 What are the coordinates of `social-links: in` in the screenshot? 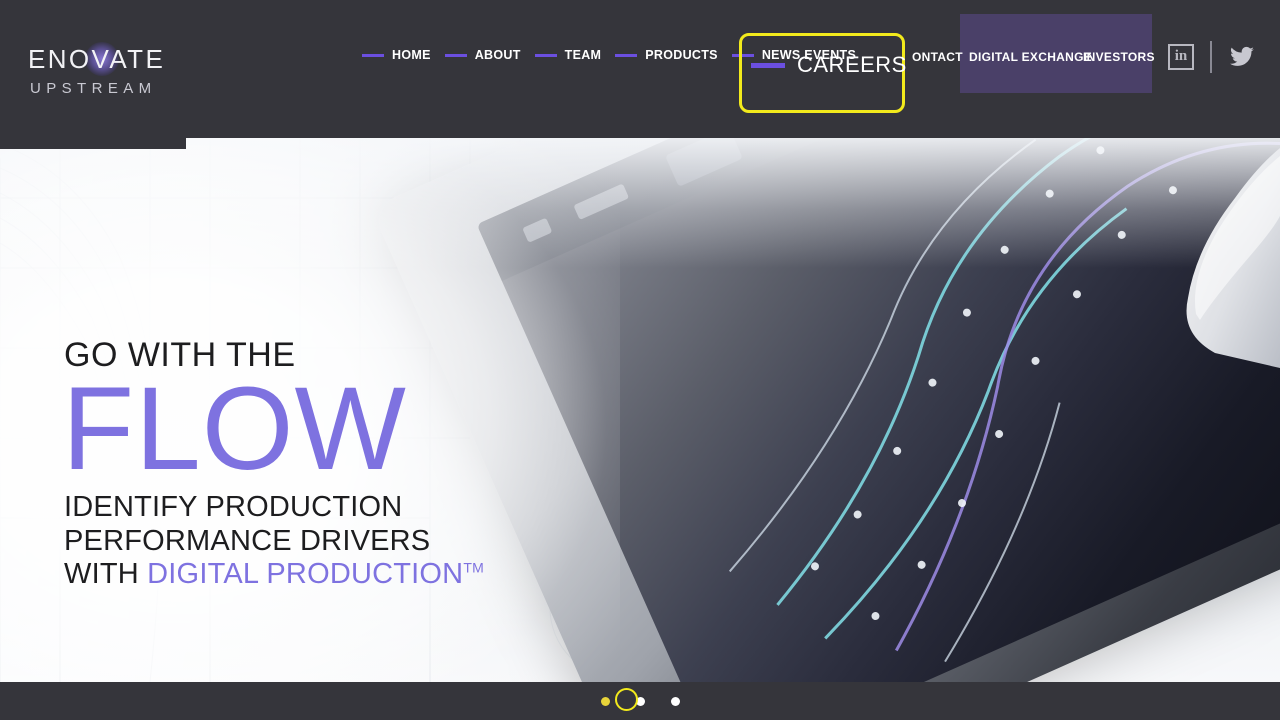 It's located at (1212, 57).